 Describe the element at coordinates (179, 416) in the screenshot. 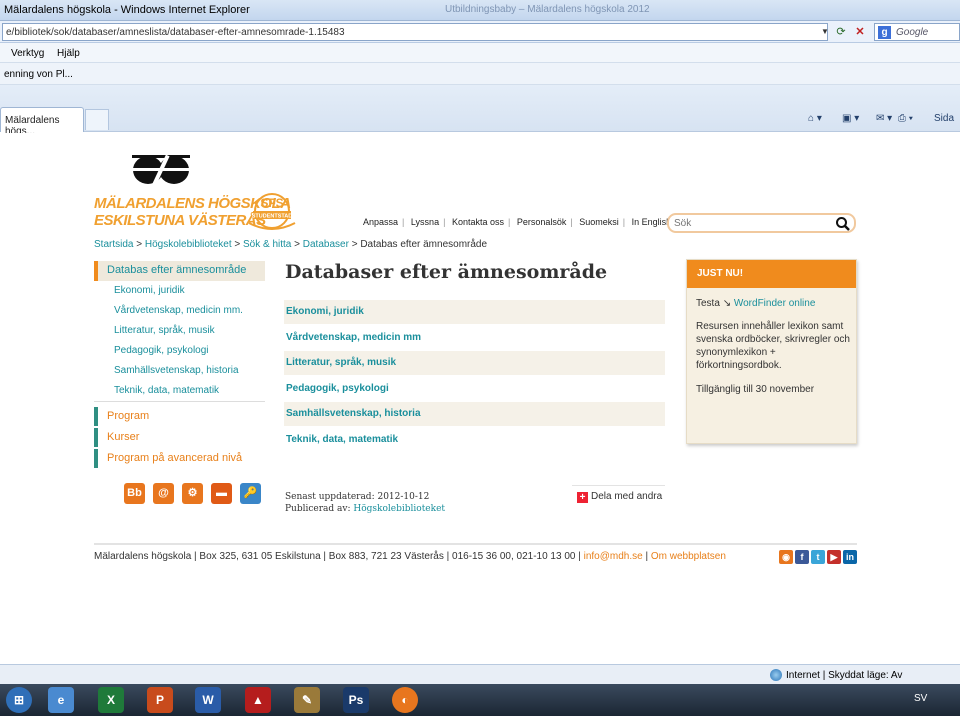

I see `nav-item-program: Program` at that location.